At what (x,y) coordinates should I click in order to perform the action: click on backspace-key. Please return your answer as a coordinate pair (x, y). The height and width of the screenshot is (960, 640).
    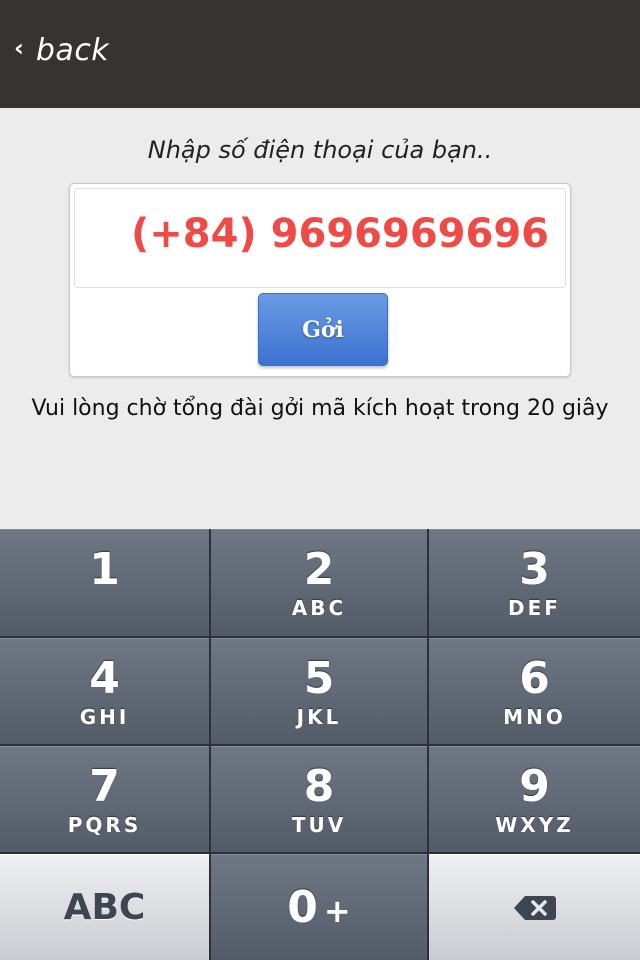
    Looking at the image, I should click on (534, 907).